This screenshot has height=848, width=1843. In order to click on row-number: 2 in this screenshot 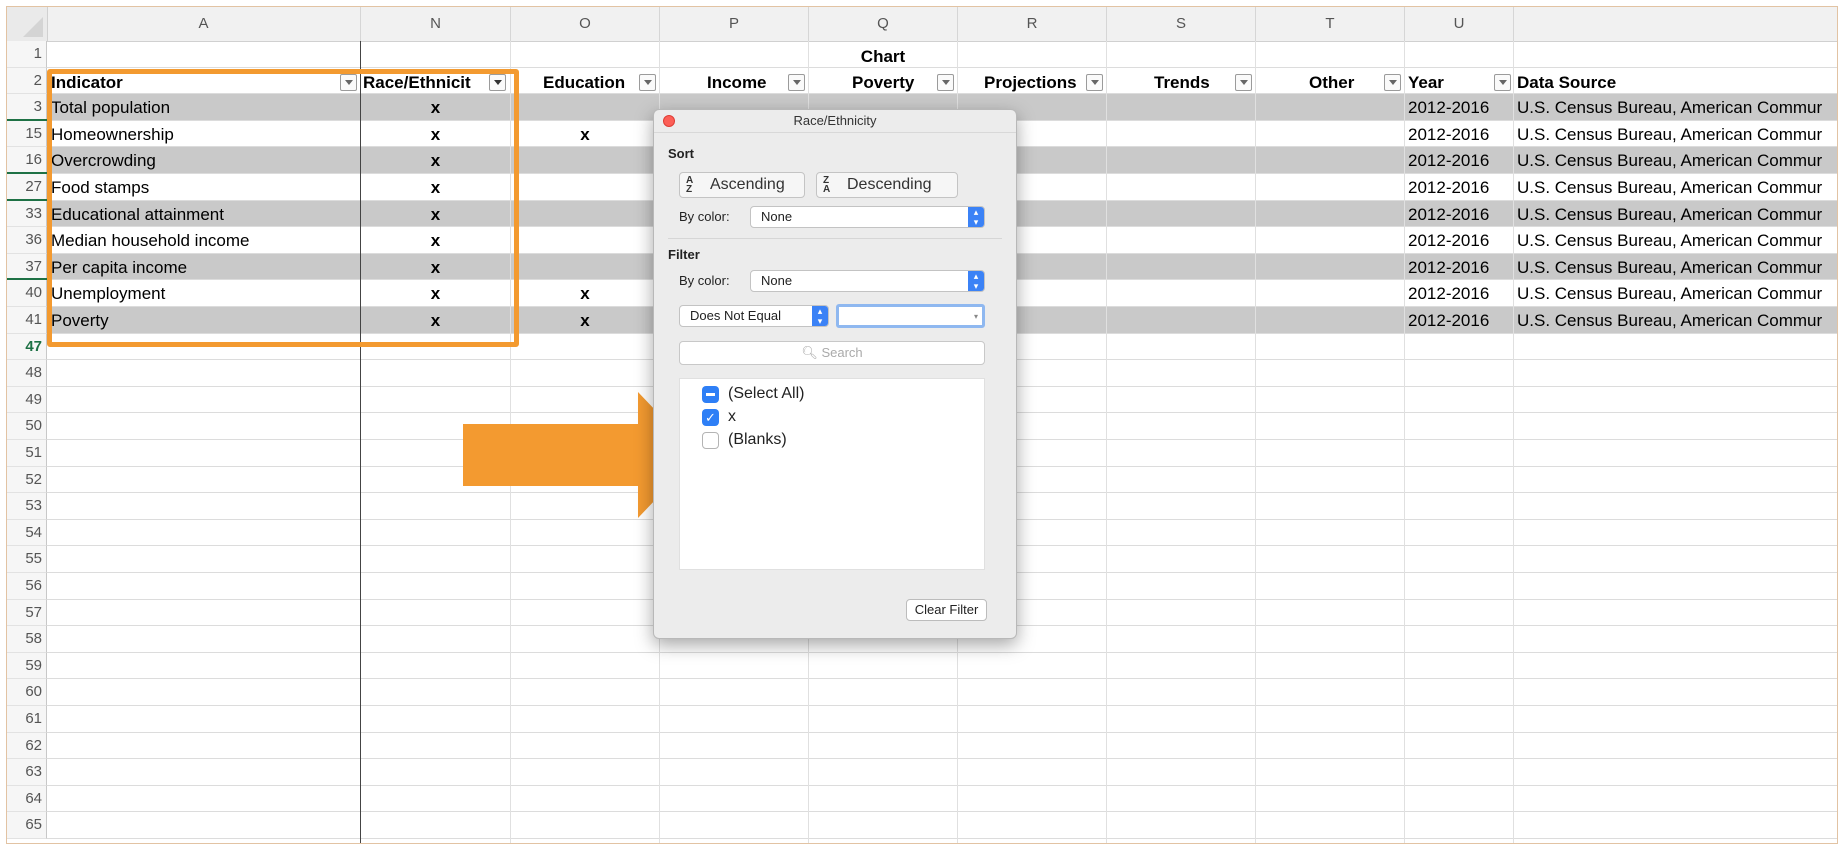, I will do `click(27, 81)`.